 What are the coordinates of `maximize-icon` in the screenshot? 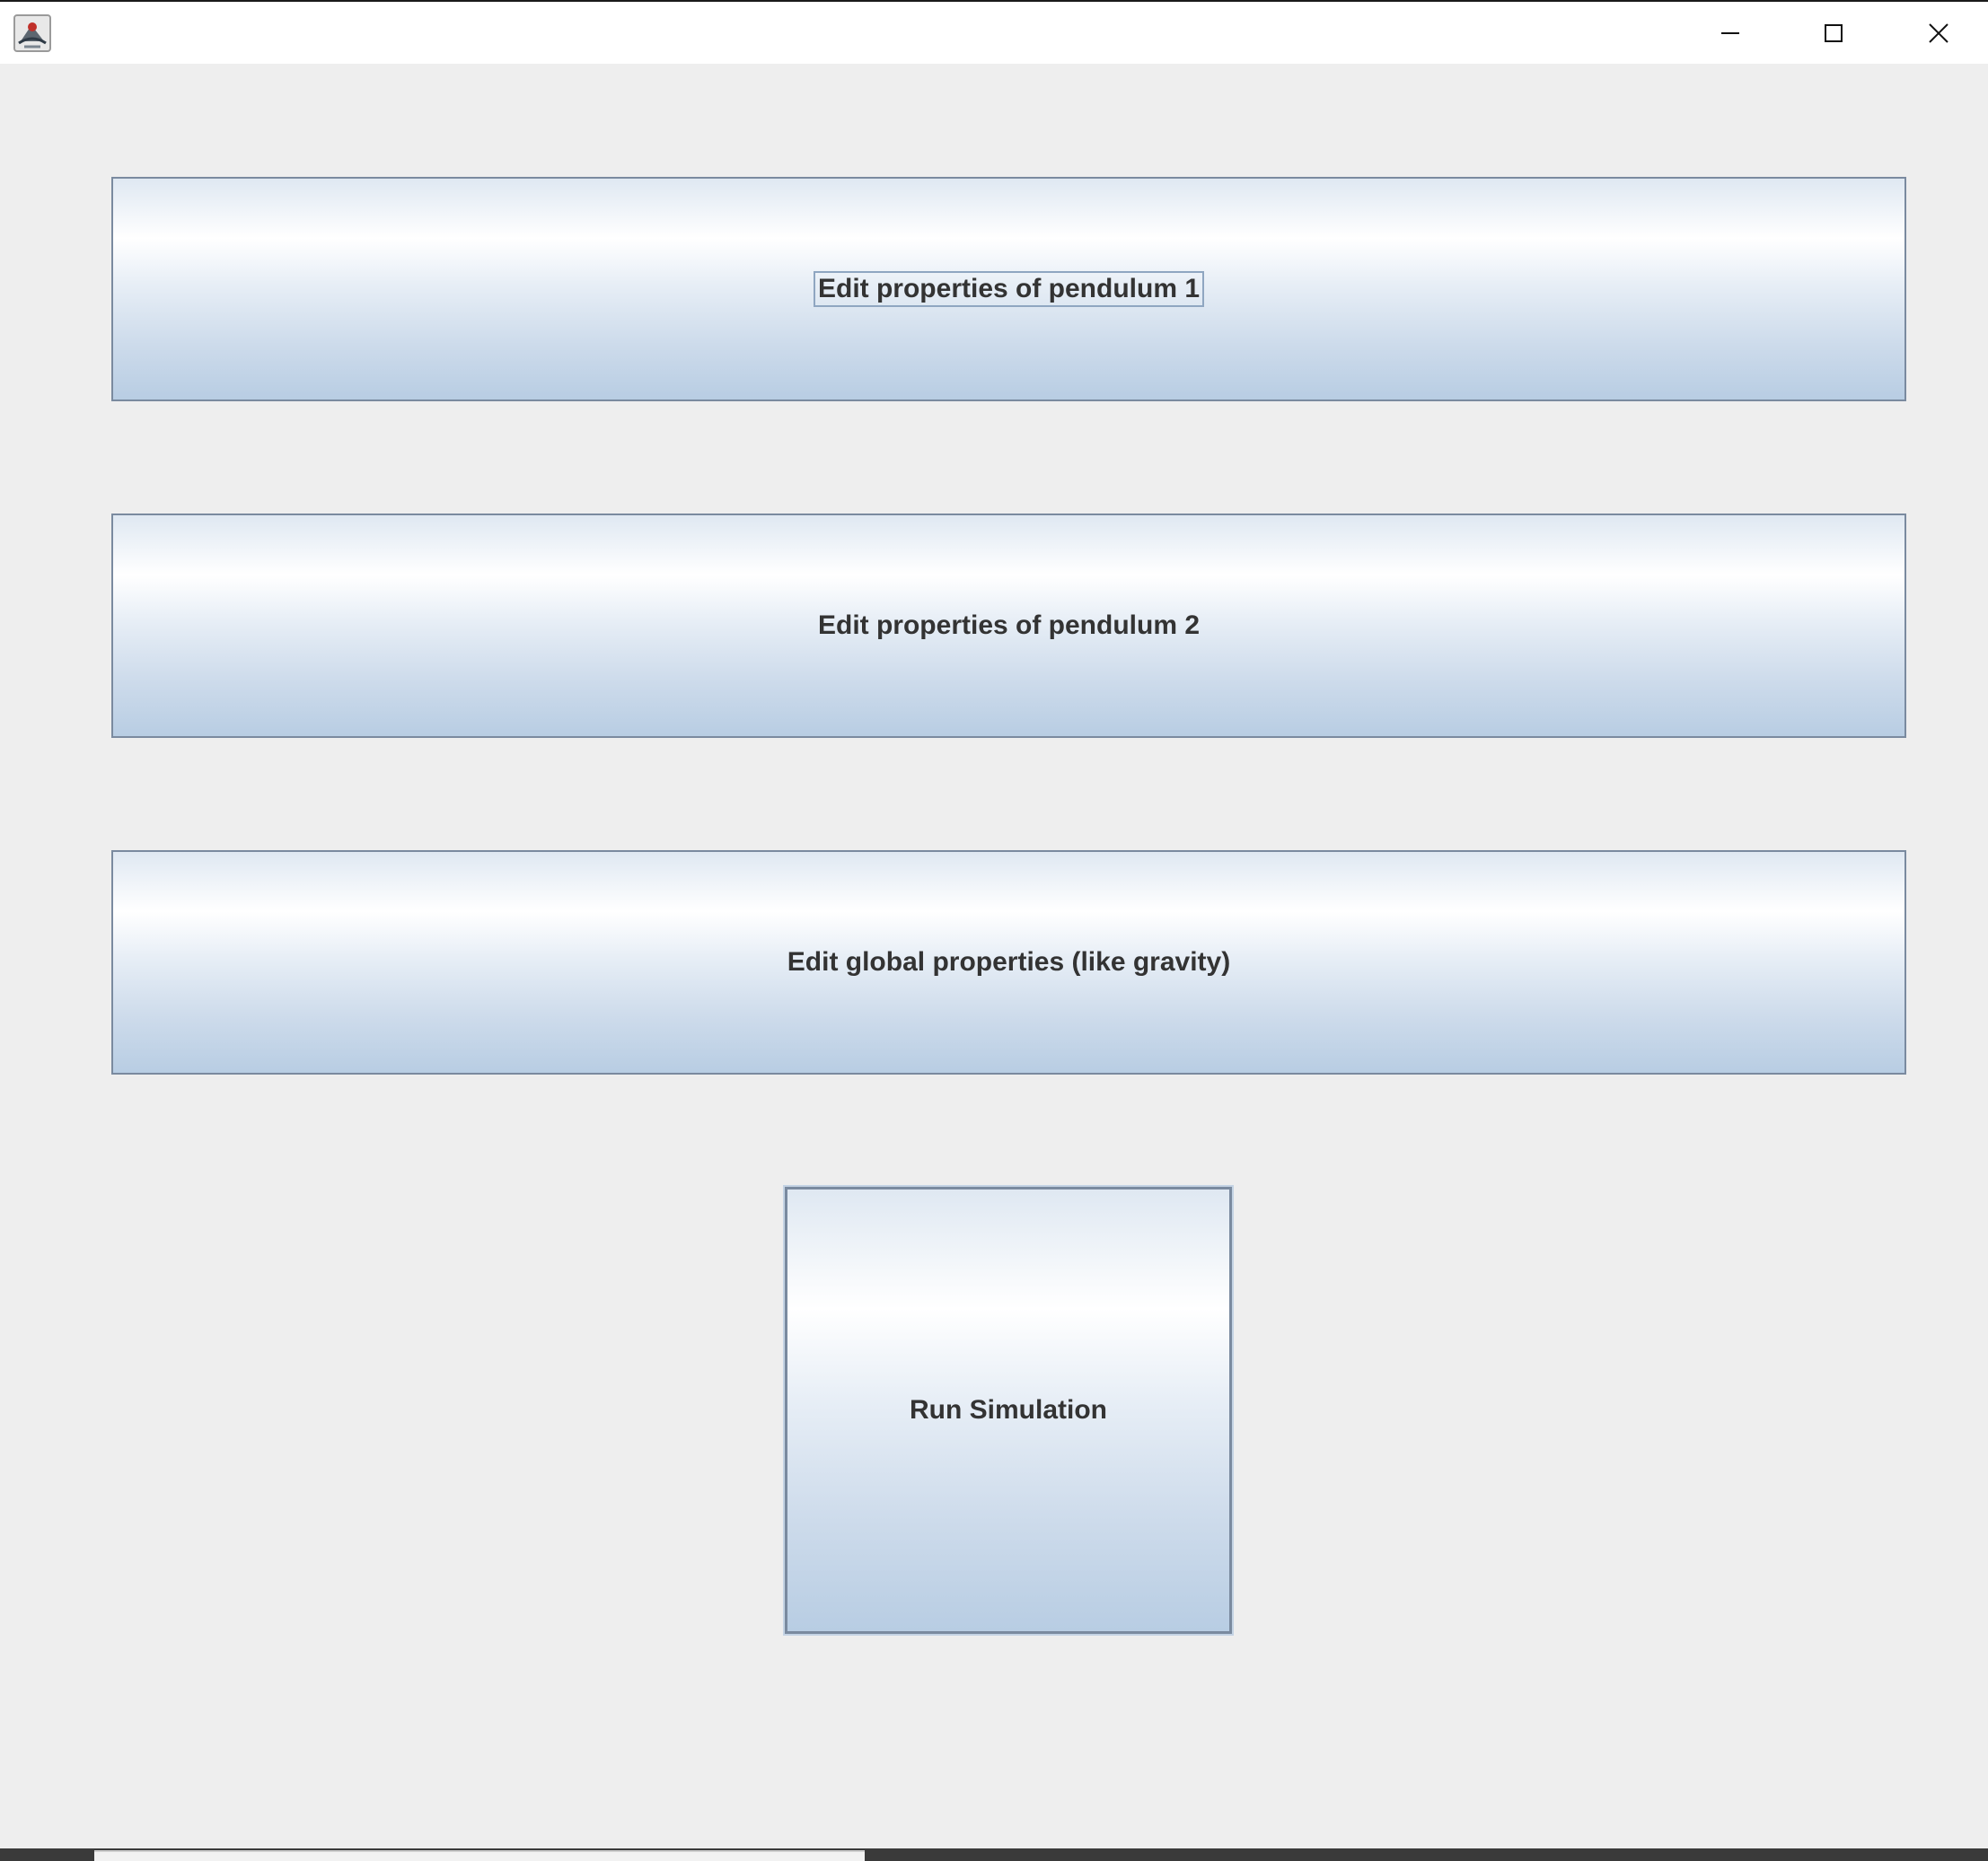 It's located at (1833, 33).